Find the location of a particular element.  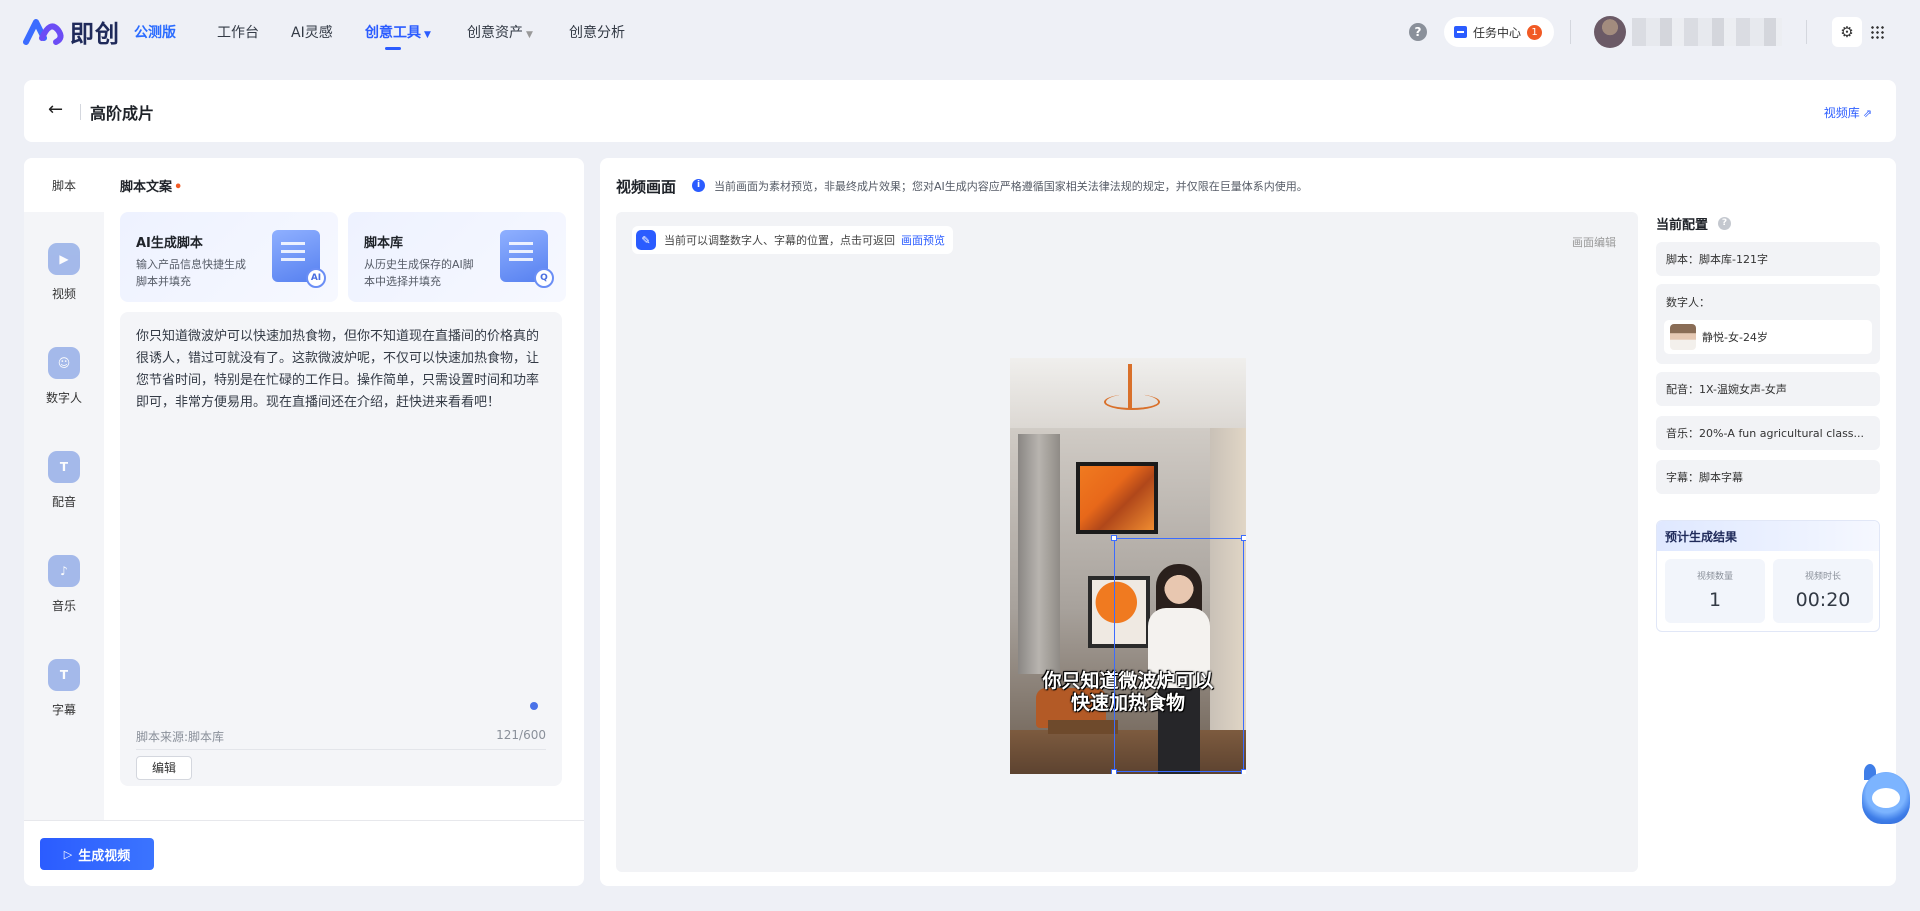

card-title: AI生成脚本 is located at coordinates (169, 243).